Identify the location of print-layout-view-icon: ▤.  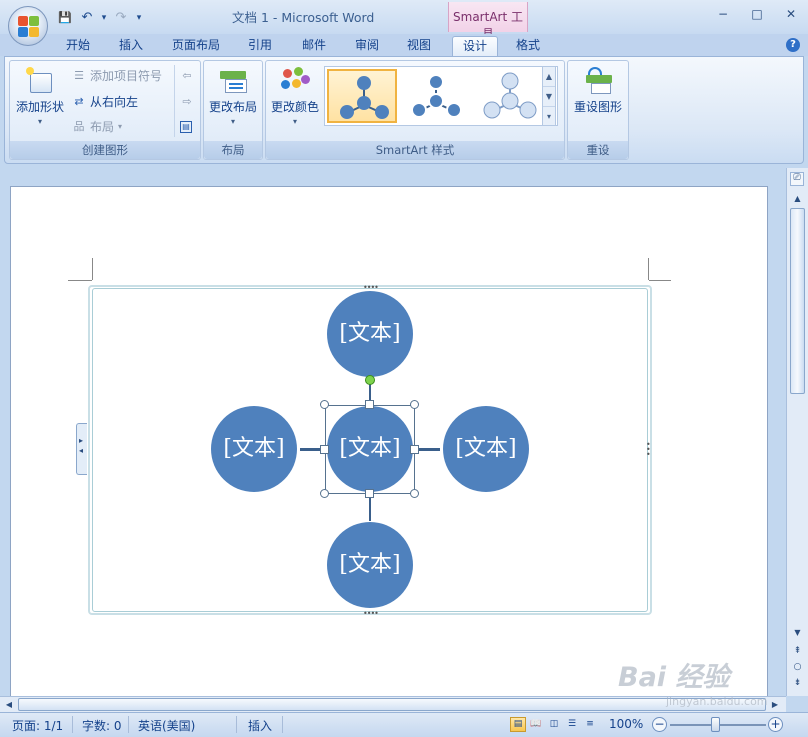
(518, 724).